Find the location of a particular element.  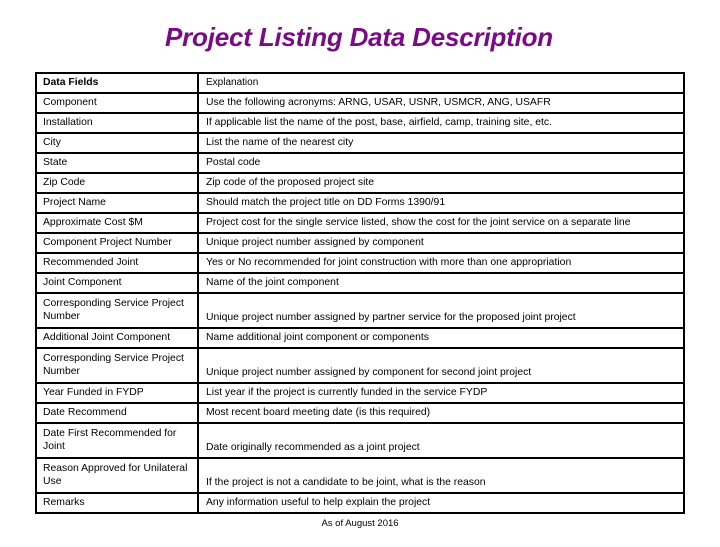

table-row: City List the name of the nearest city is located at coordinates (360, 143).